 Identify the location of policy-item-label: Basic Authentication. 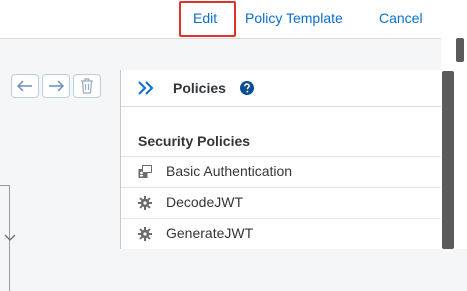
(229, 171).